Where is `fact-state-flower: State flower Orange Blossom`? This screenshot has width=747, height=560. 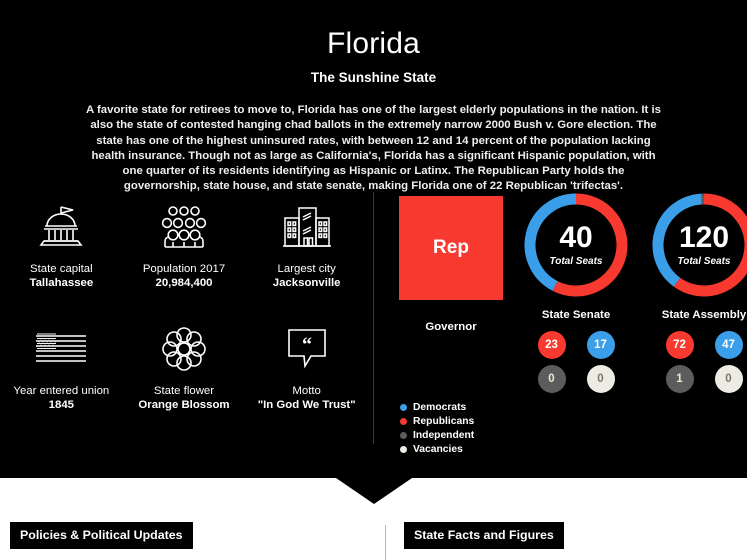
fact-state-flower: State flower Orange Blossom is located at coordinates (184, 366).